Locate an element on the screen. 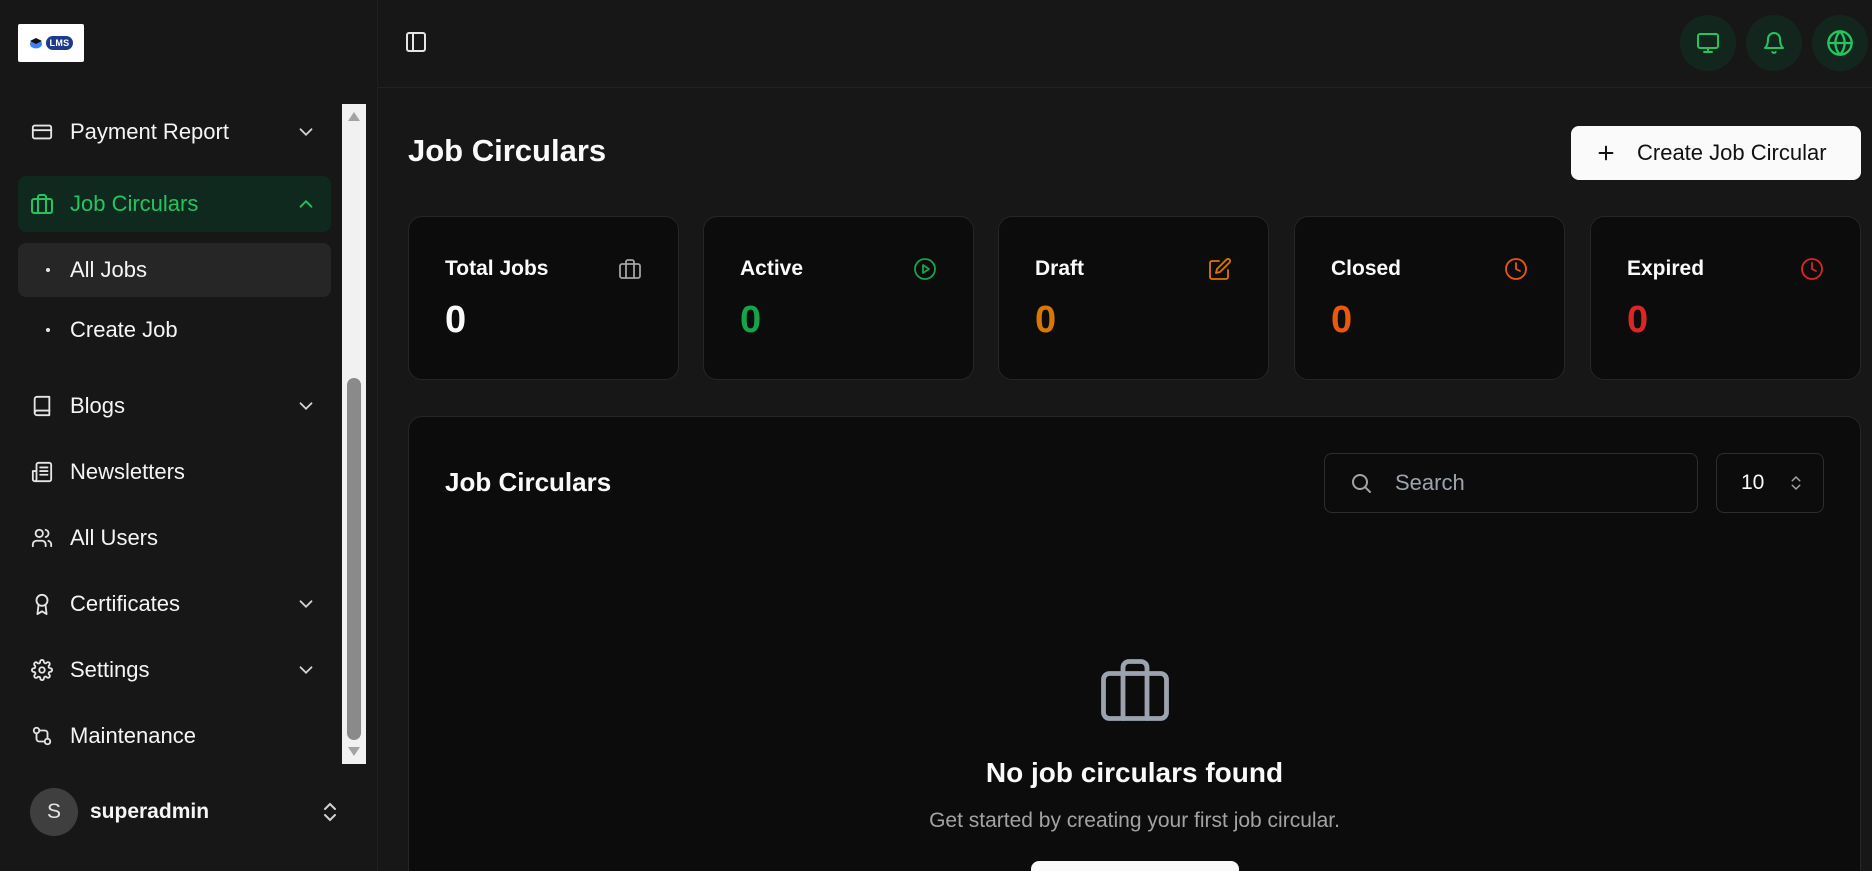 The height and width of the screenshot is (871, 1872). subitem-label: All Jobs is located at coordinates (109, 269).